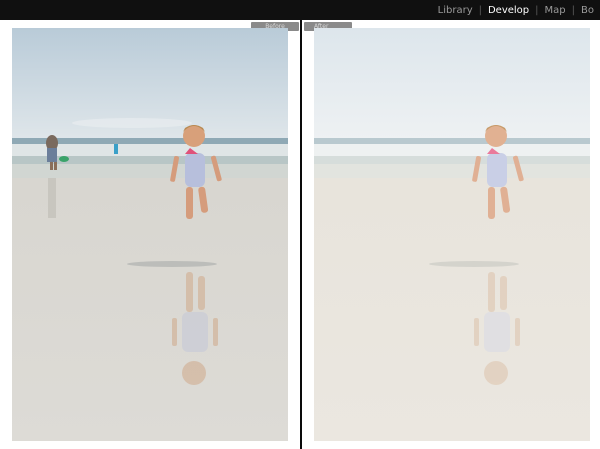 The image size is (600, 449). Describe the element at coordinates (555, 10) in the screenshot. I see `module-map: Map` at that location.